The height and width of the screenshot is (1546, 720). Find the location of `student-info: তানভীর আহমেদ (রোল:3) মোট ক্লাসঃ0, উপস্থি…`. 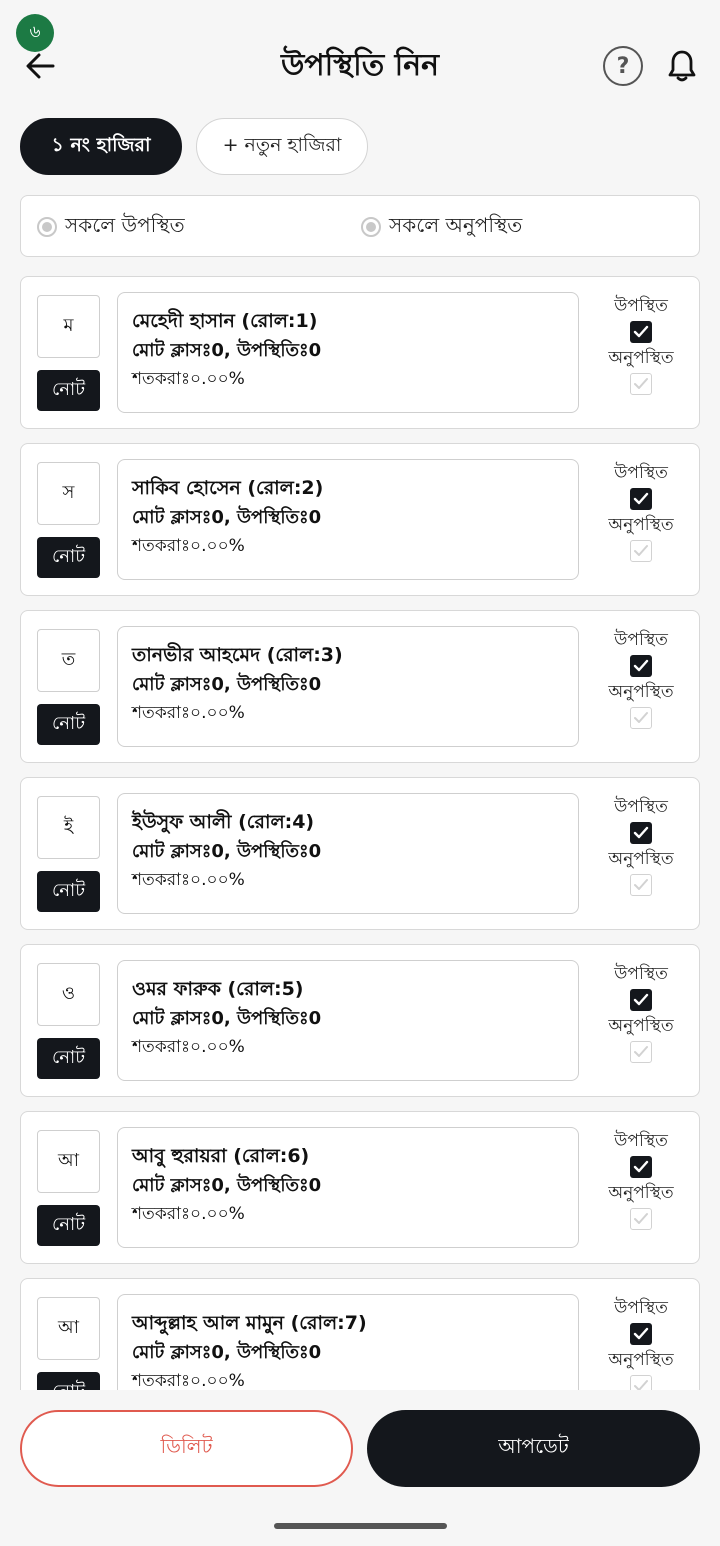

student-info: তানভীর আহমেদ (রোল:3) মোট ক্লাসঃ0, উপস্থি… is located at coordinates (348, 686).